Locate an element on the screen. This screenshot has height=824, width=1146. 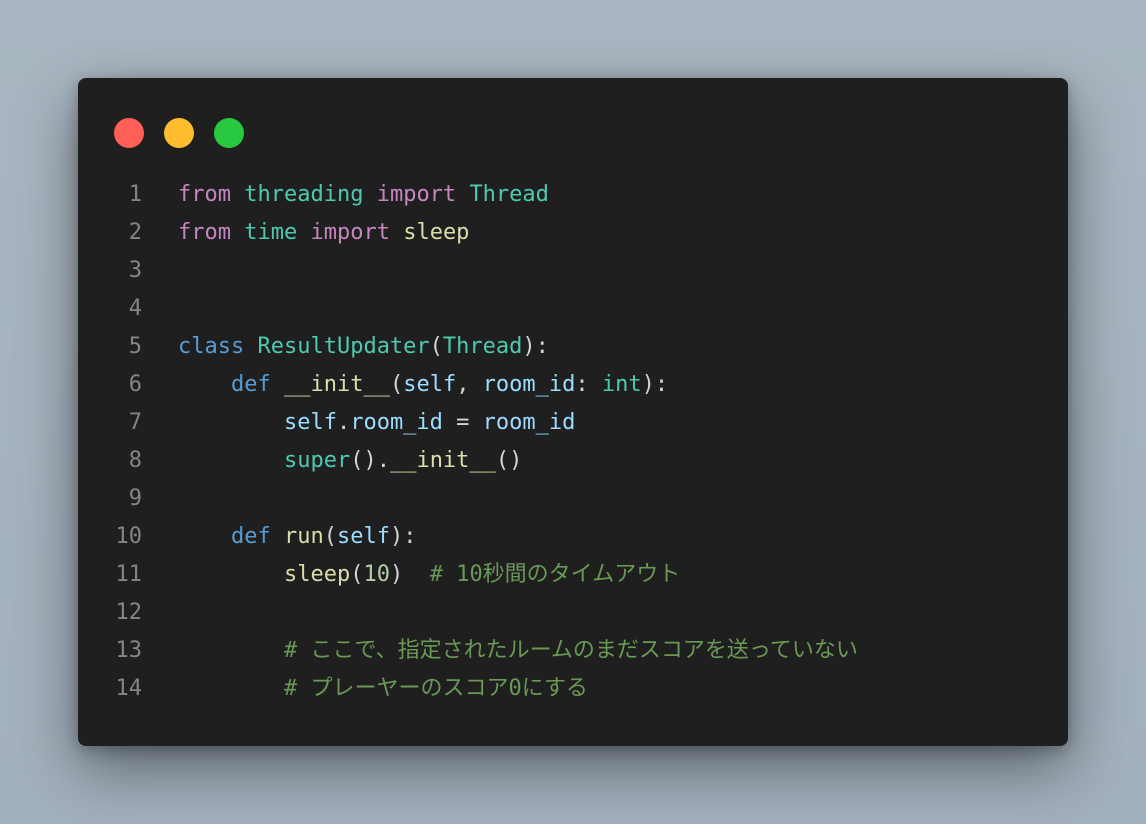
code-line: 8 super().__init__() is located at coordinates (573, 461).